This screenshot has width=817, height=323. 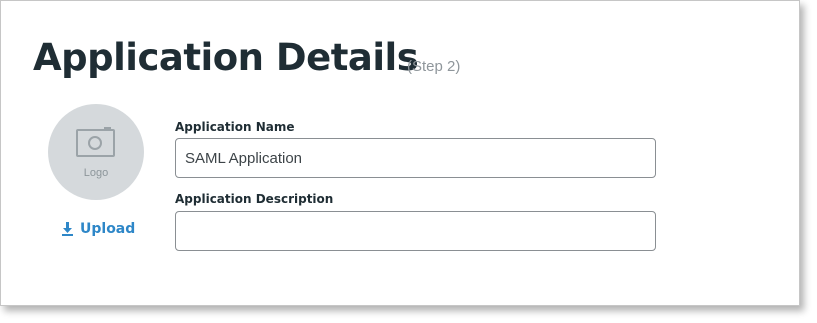 I want to click on page-title: Application Details, so click(x=226, y=57).